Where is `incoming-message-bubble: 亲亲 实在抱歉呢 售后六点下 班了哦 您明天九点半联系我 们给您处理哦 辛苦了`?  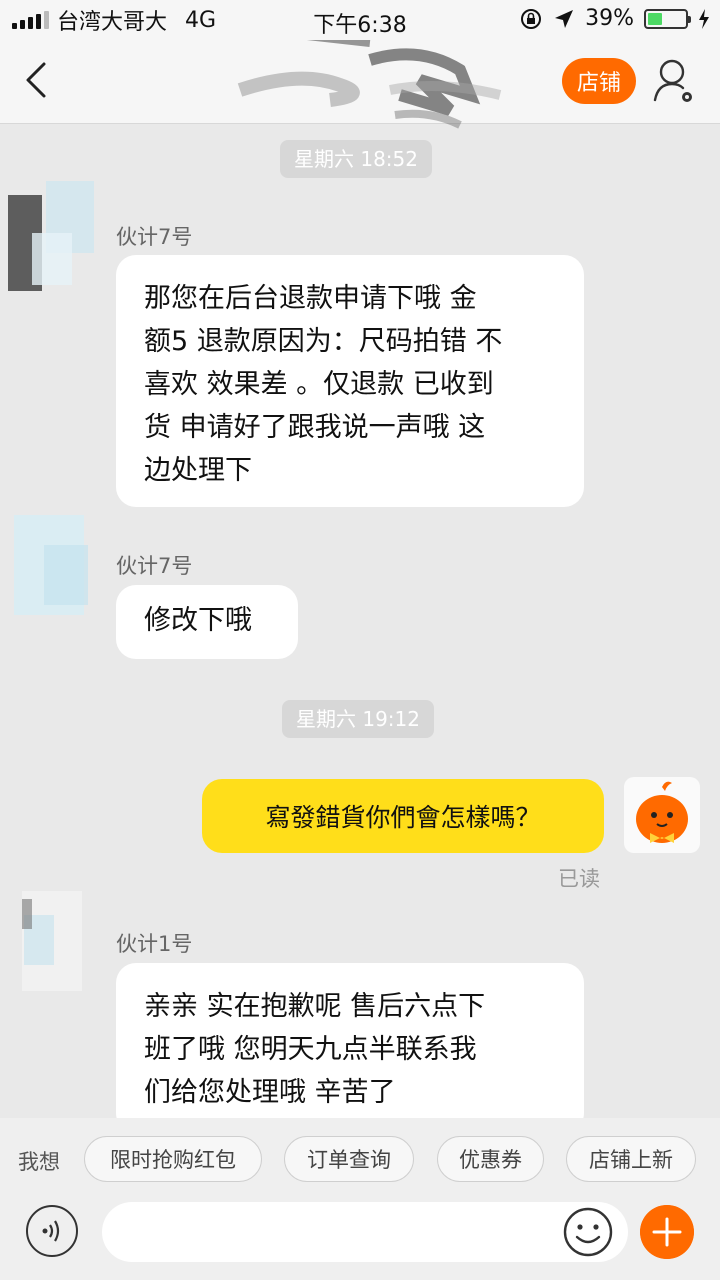 incoming-message-bubble: 亲亲 实在抱歉呢 售后六点下 班了哦 您明天九点半联系我 们给您处理哦 辛苦了 is located at coordinates (350, 1040).